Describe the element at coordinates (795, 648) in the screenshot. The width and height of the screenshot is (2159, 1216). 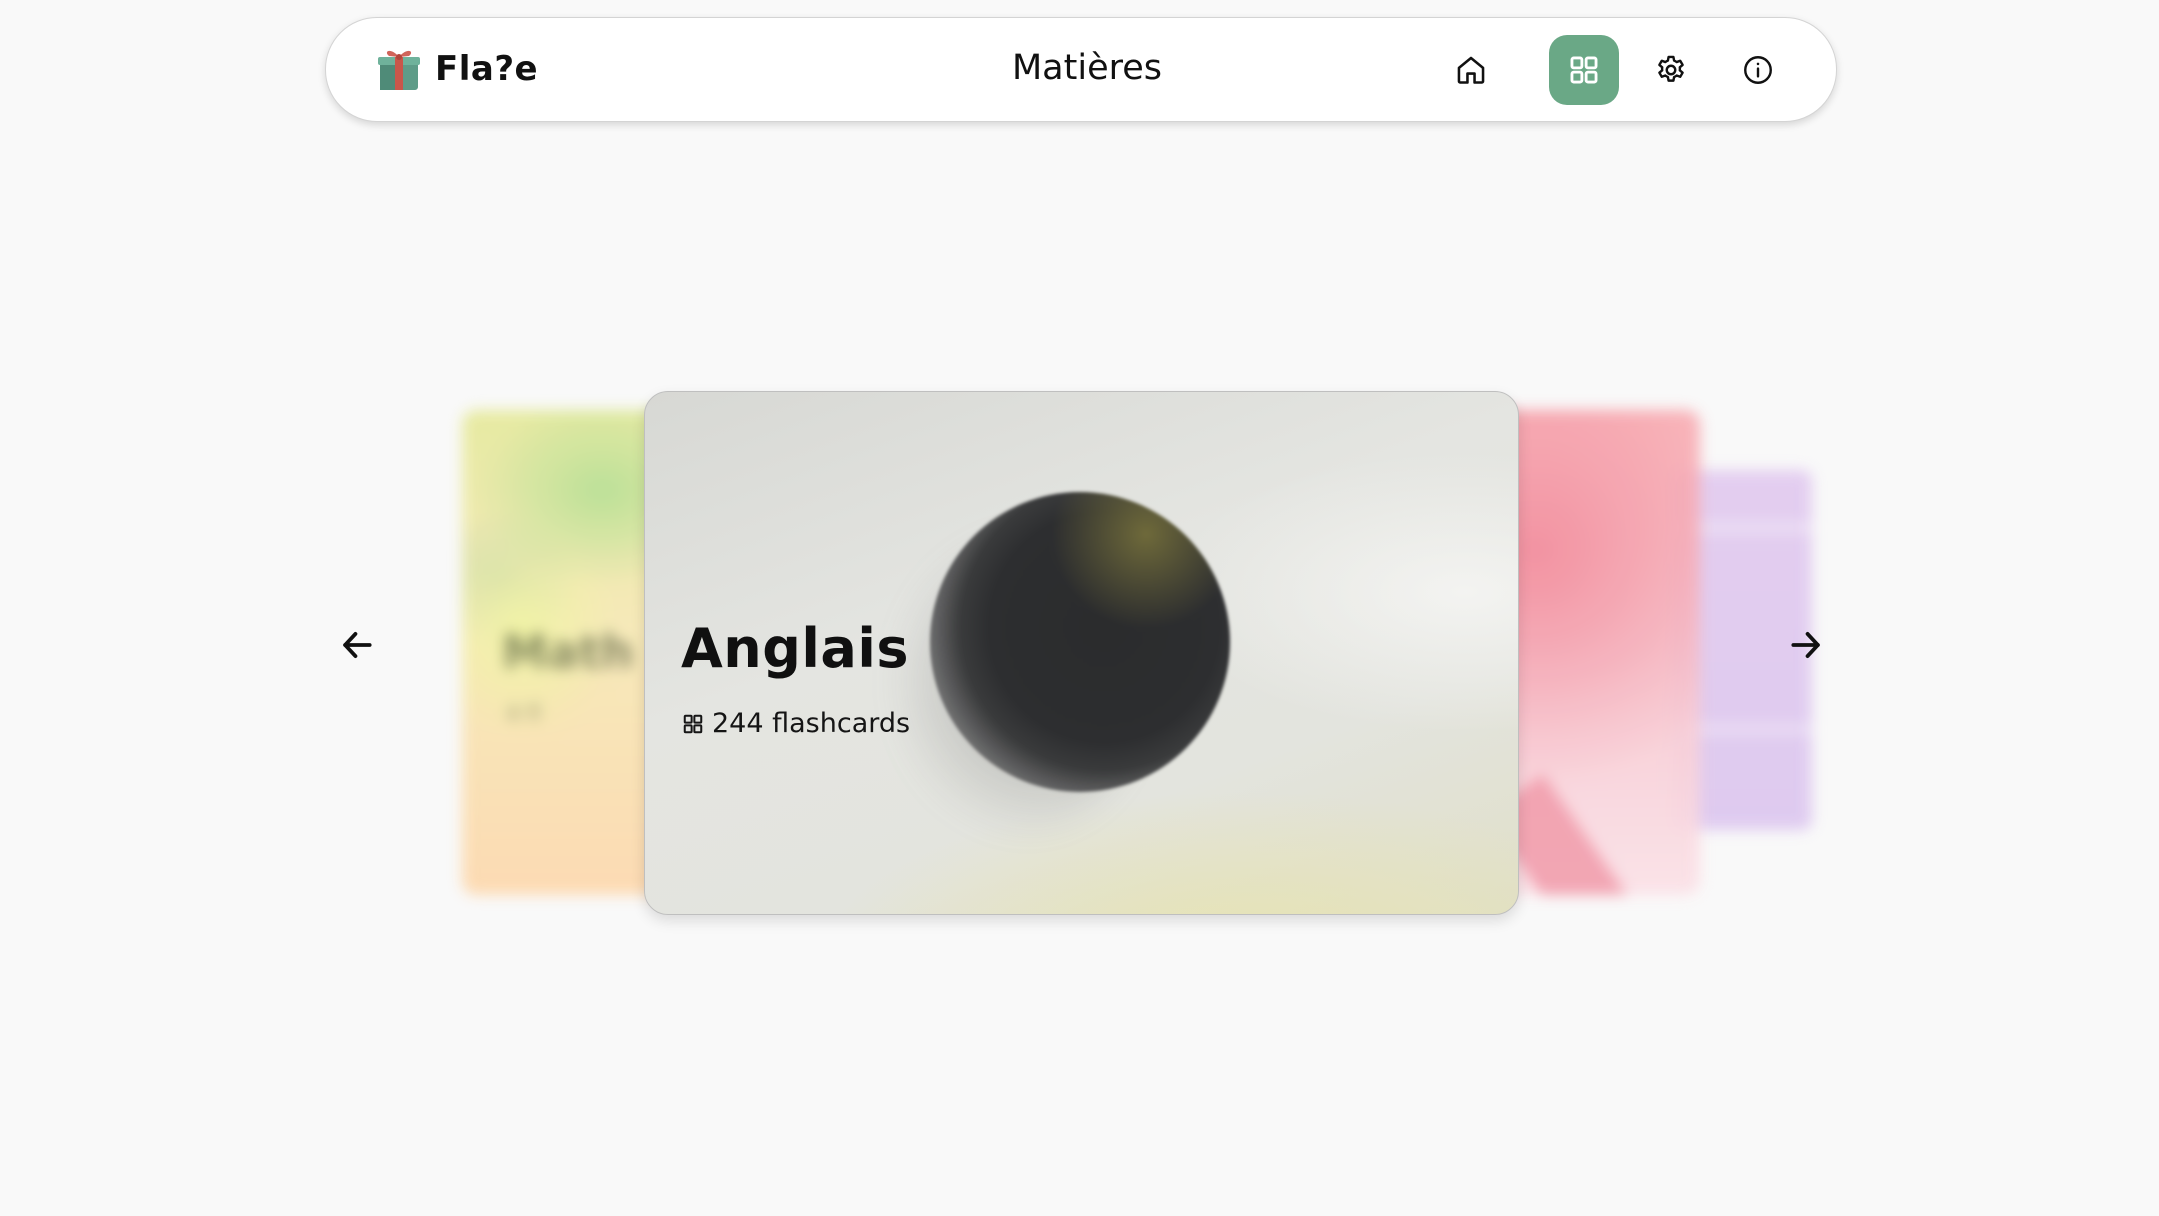
I see `subject-title: Anglais` at that location.